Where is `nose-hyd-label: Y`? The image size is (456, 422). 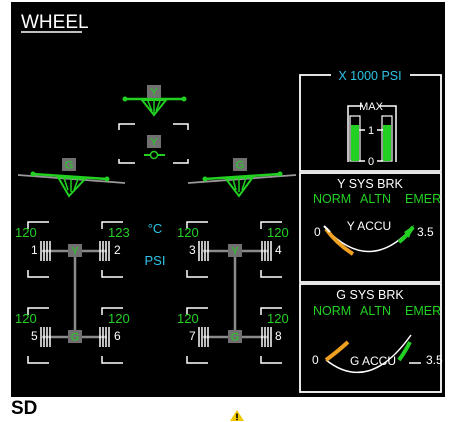 nose-hyd-label: Y is located at coordinates (154, 93).